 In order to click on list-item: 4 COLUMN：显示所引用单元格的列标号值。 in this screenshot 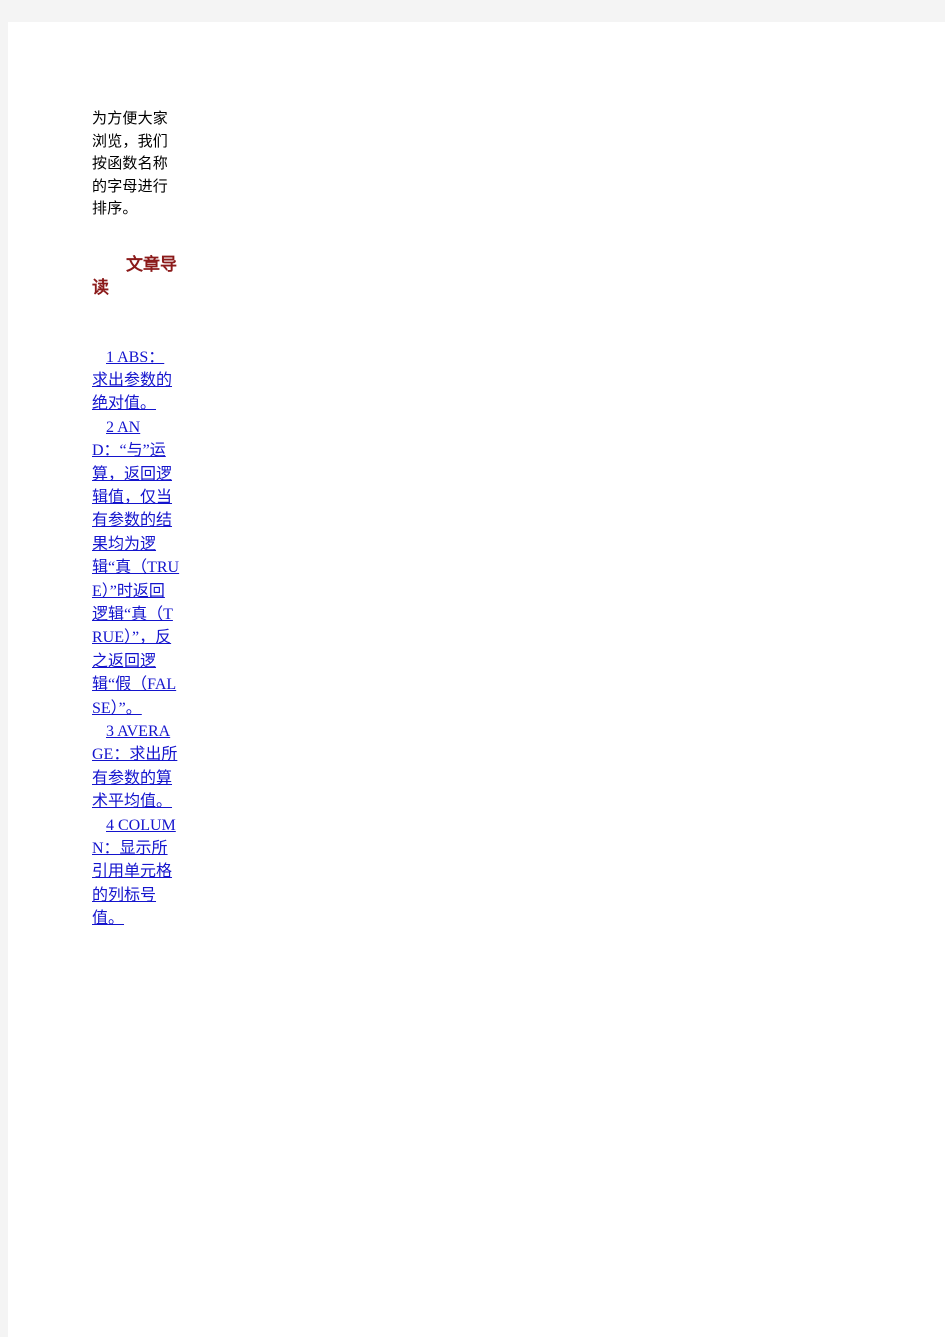, I will do `click(136, 872)`.